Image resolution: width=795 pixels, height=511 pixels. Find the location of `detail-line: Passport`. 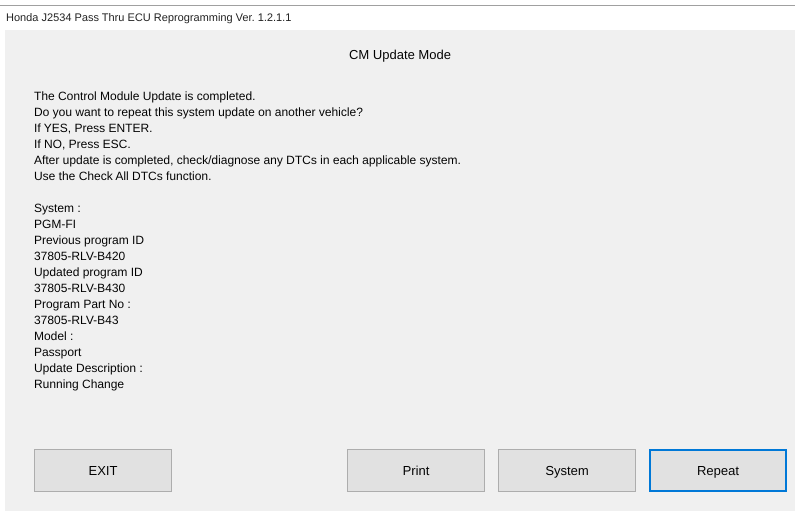

detail-line: Passport is located at coordinates (58, 352).